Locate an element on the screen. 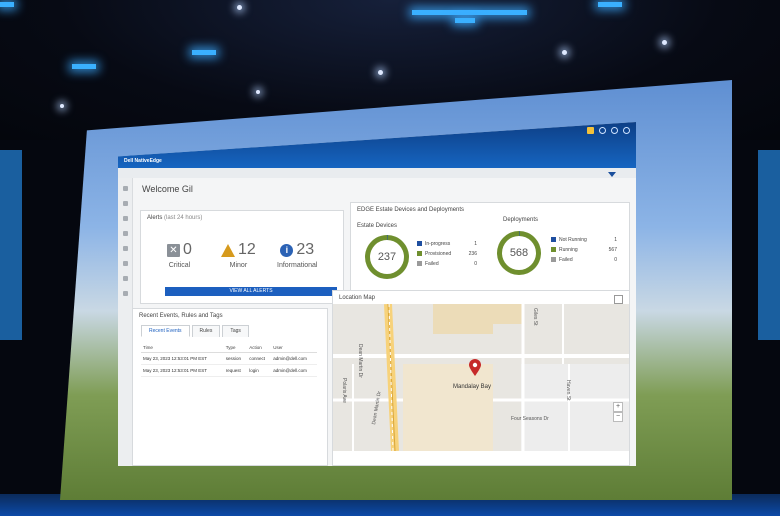  minor-alerts-tile: 12 Minor is located at coordinates (238, 255).